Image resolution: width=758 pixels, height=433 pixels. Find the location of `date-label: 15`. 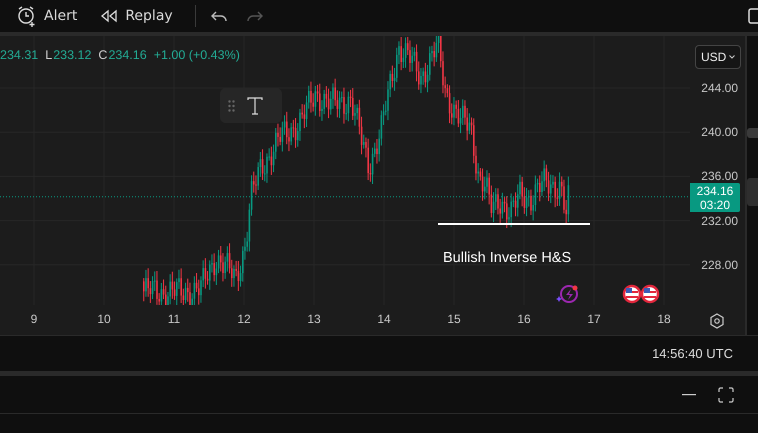

date-label: 15 is located at coordinates (454, 319).